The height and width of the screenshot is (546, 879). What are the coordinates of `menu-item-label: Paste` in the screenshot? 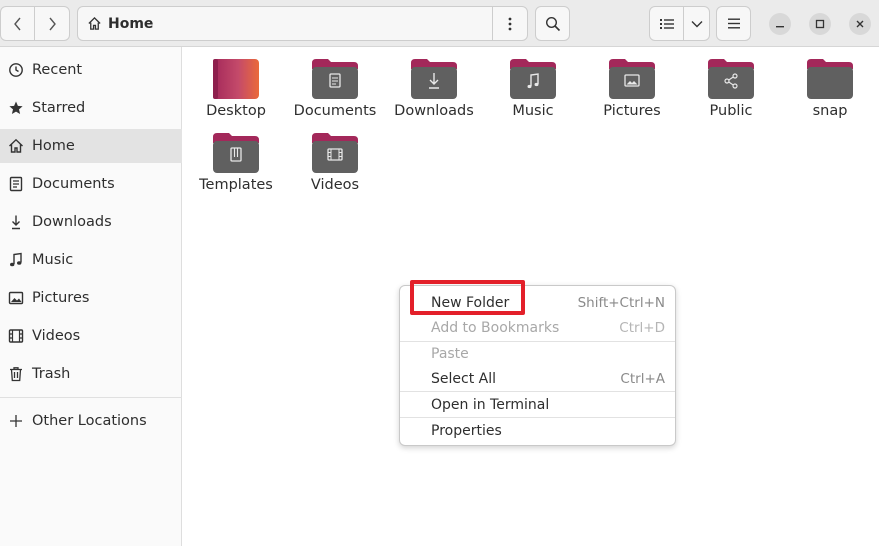 It's located at (450, 353).